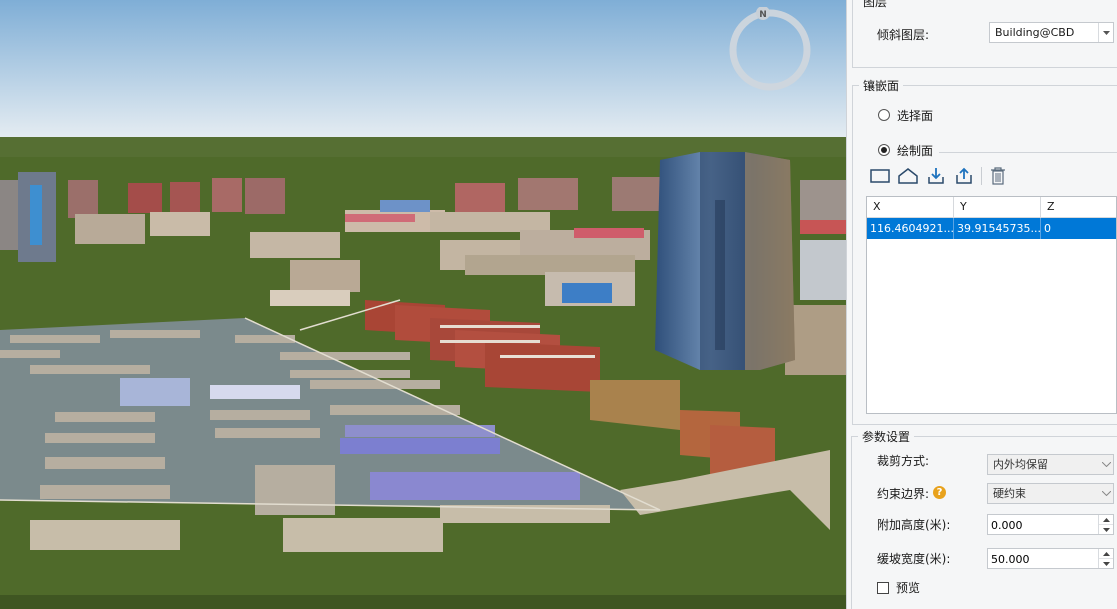 The width and height of the screenshot is (1117, 609). Describe the element at coordinates (1009, 493) in the screenshot. I see `constraint-value: 硬约束` at that location.